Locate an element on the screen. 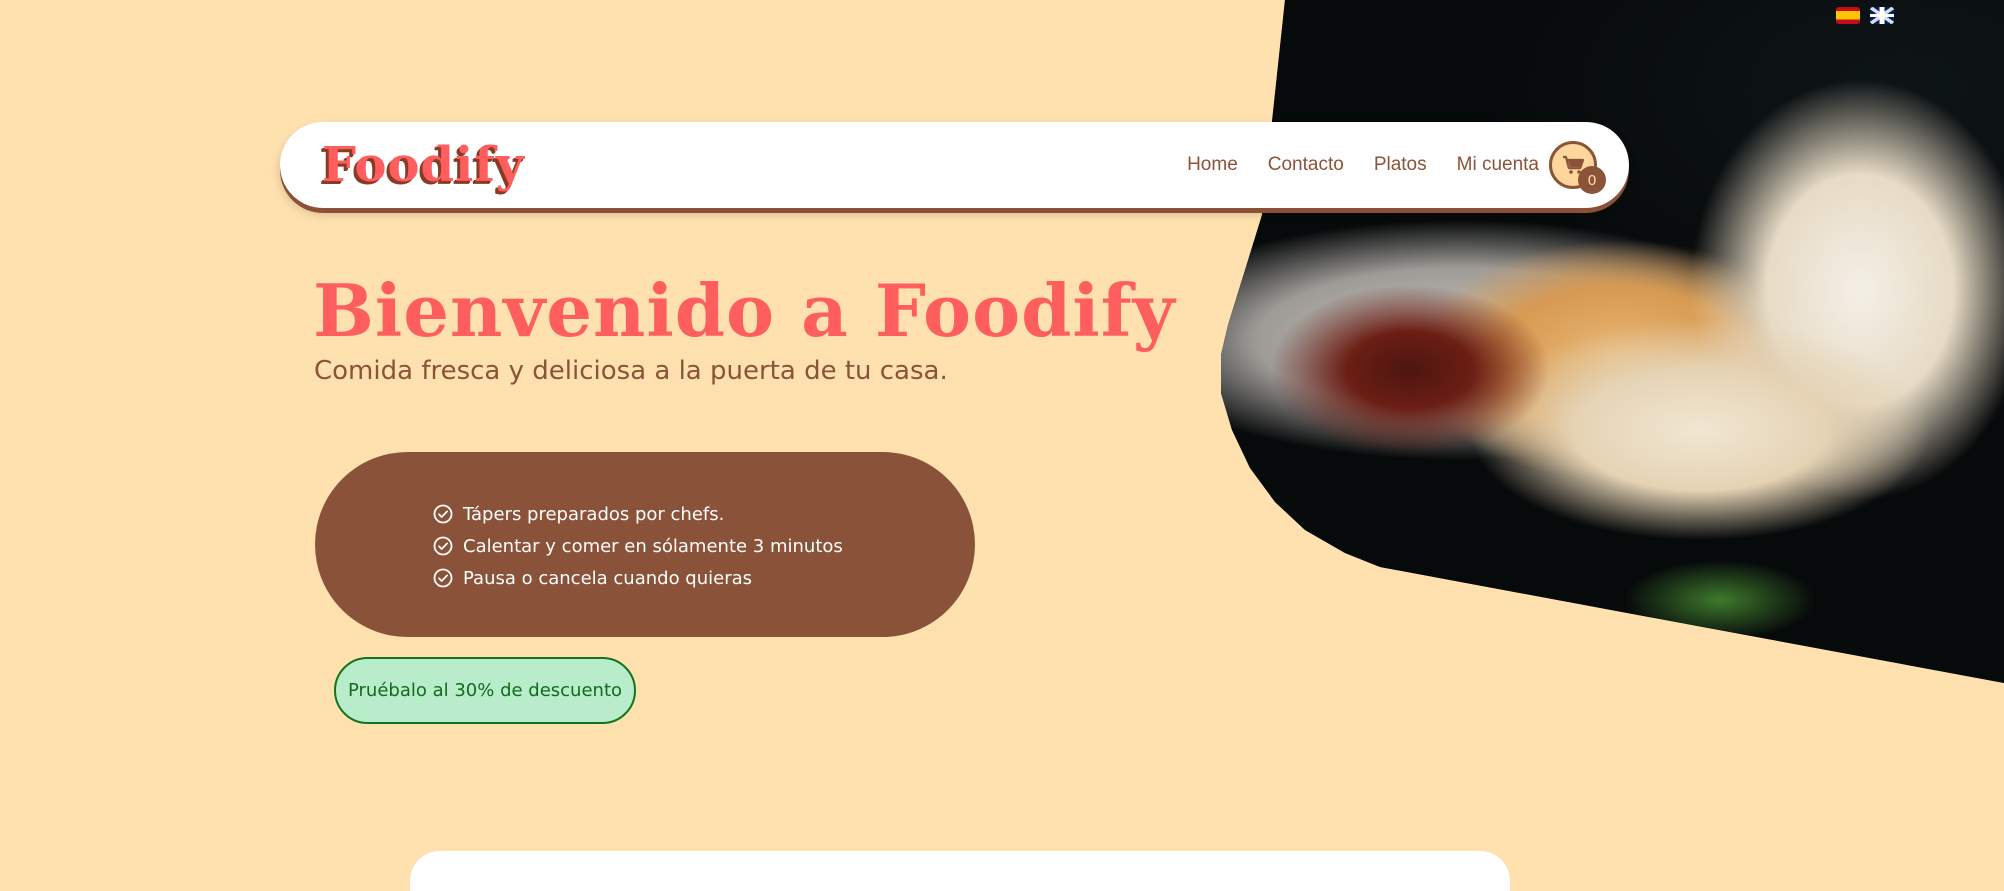 The width and height of the screenshot is (2004, 891). feature-item: Pausa o cancela cuando quieras is located at coordinates (638, 578).